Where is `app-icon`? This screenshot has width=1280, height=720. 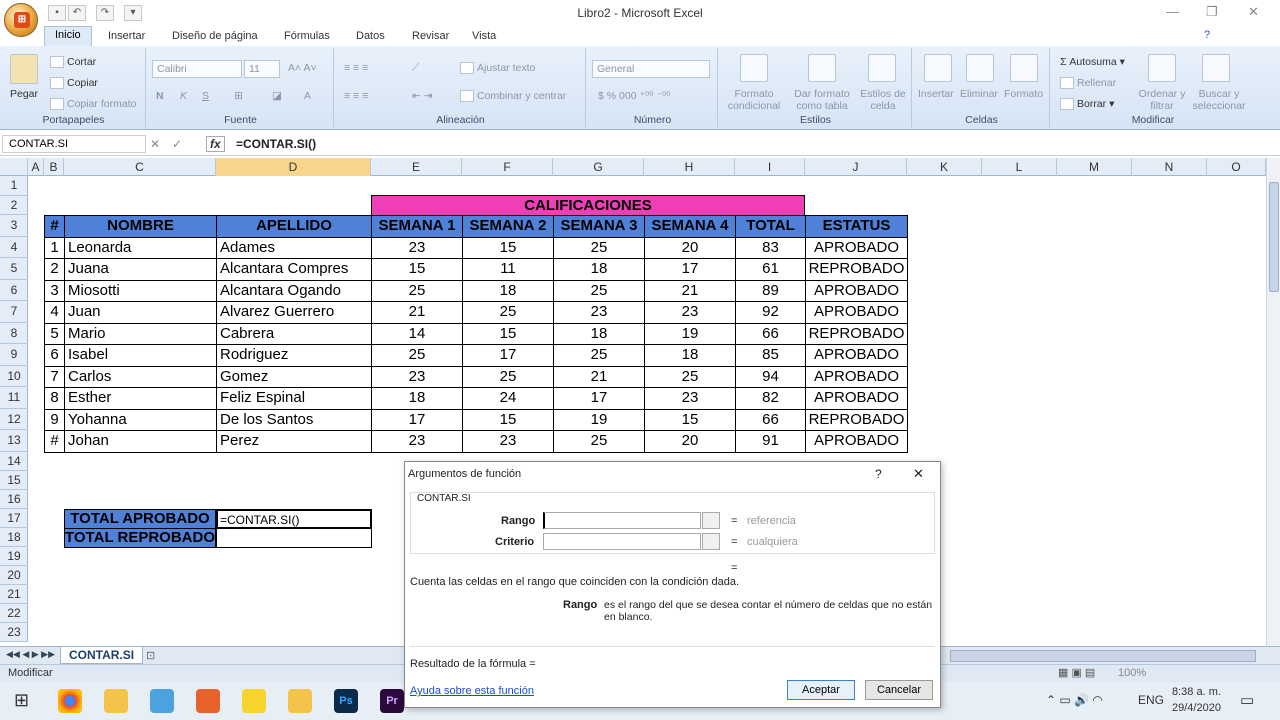 app-icon is located at coordinates (162, 701).